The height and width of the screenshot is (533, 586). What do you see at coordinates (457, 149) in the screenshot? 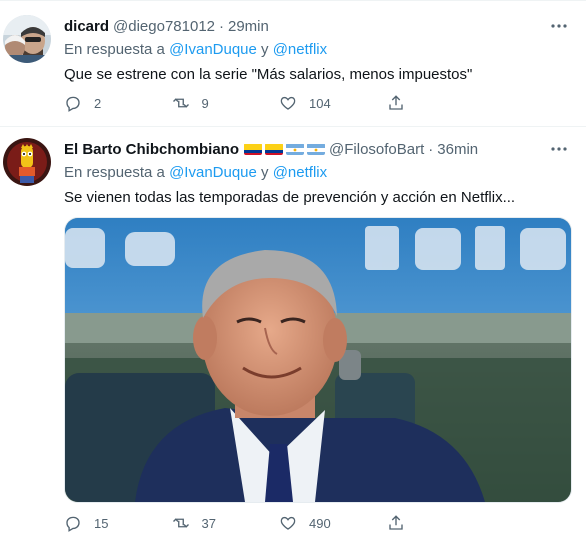
I see `timestamp: 36min` at bounding box center [457, 149].